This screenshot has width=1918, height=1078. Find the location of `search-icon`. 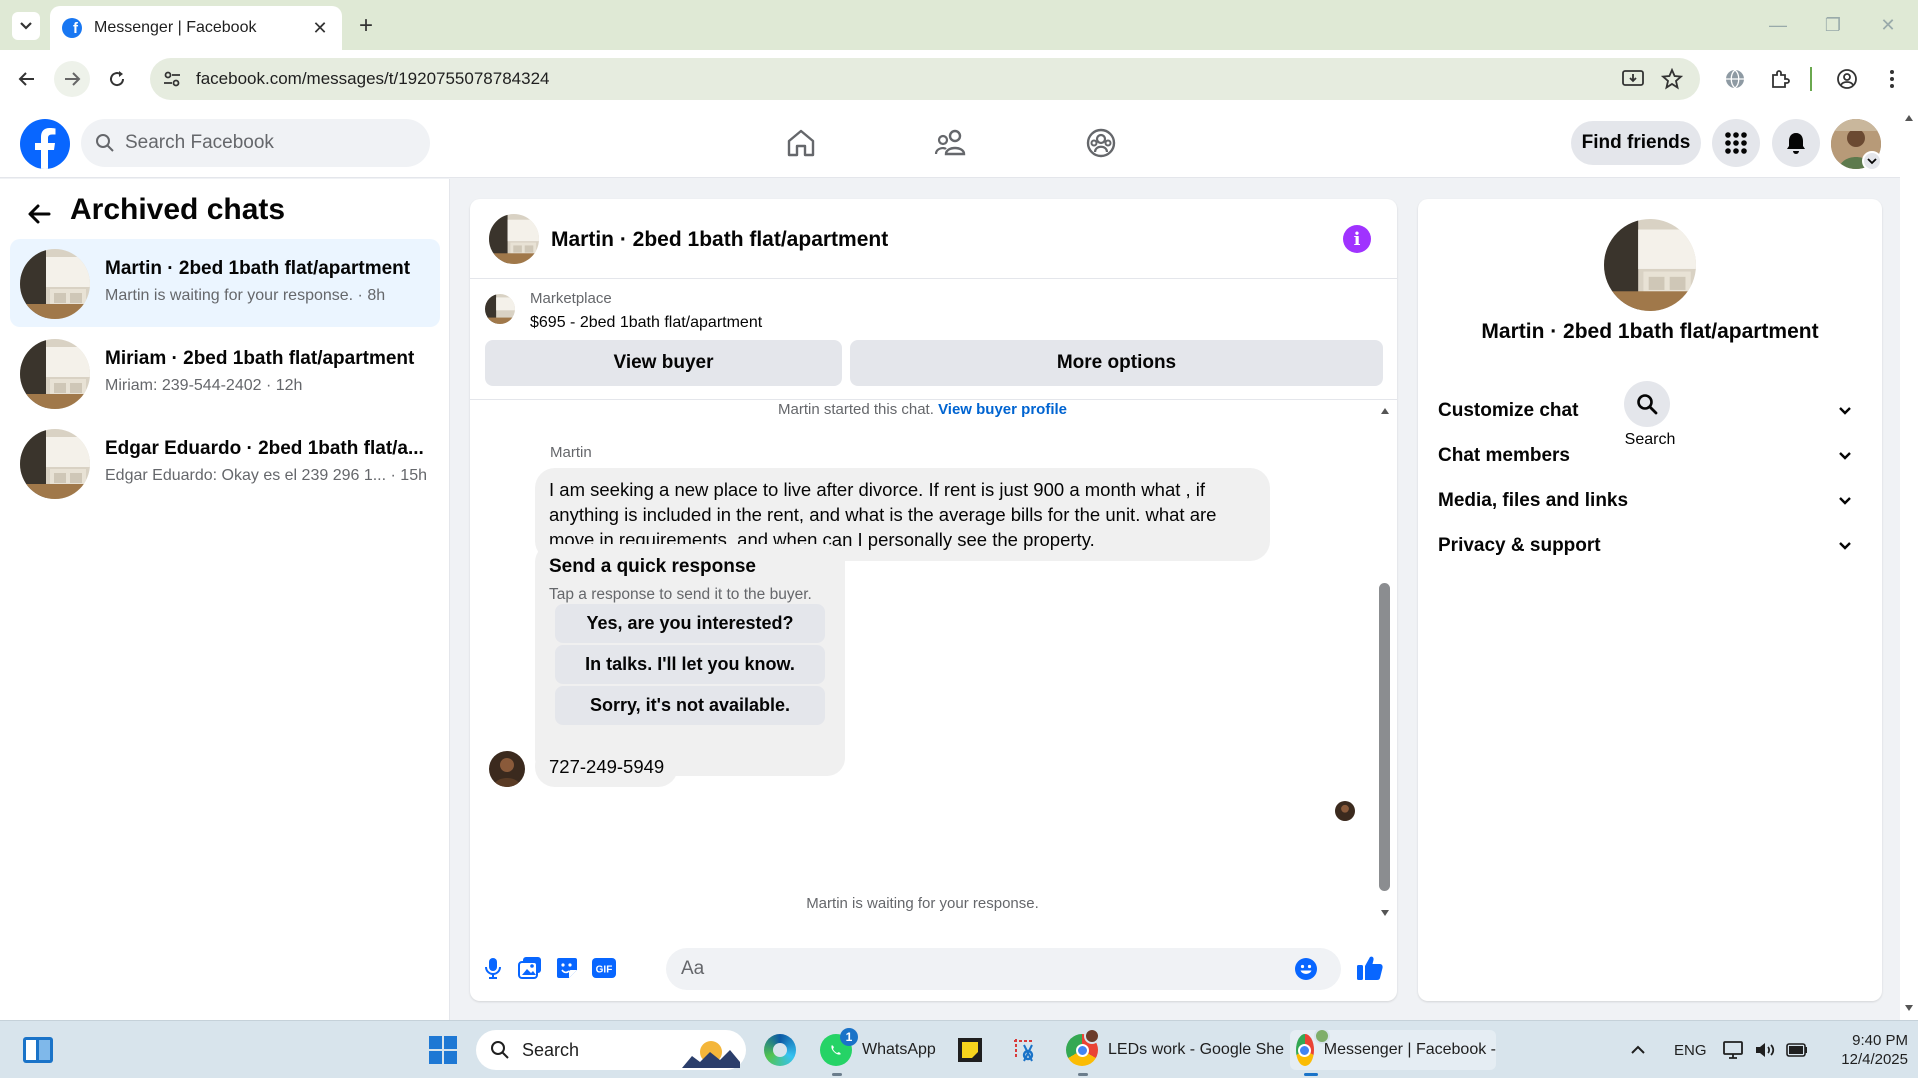

search-icon is located at coordinates (105, 143).